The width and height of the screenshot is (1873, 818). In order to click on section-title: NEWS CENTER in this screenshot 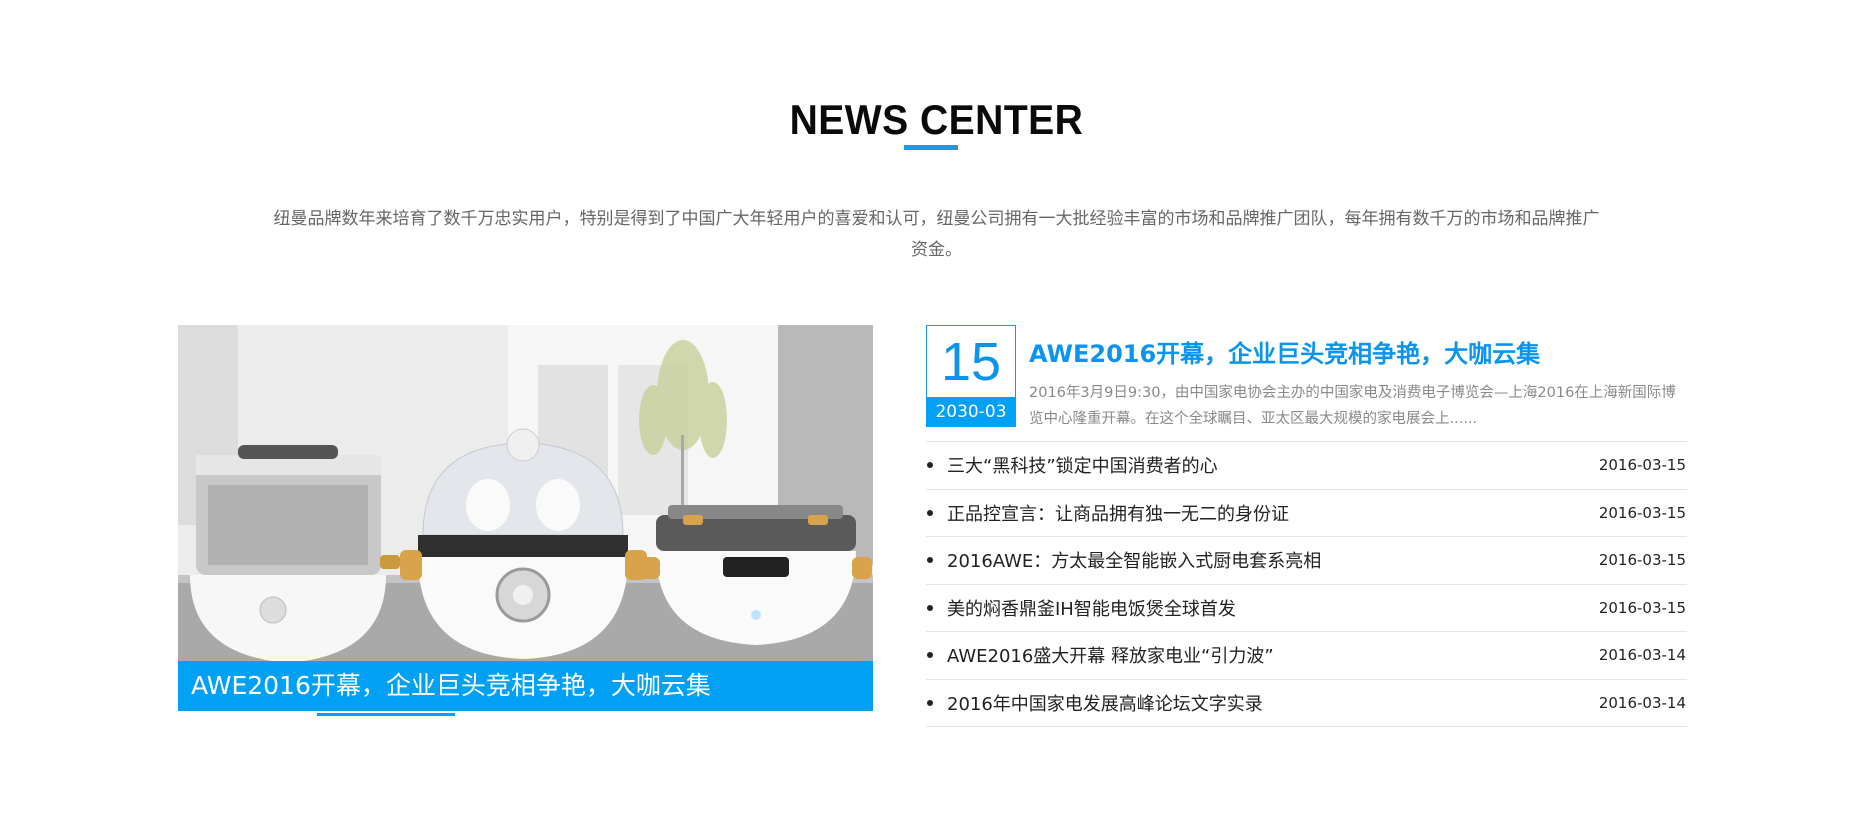, I will do `click(936, 119)`.